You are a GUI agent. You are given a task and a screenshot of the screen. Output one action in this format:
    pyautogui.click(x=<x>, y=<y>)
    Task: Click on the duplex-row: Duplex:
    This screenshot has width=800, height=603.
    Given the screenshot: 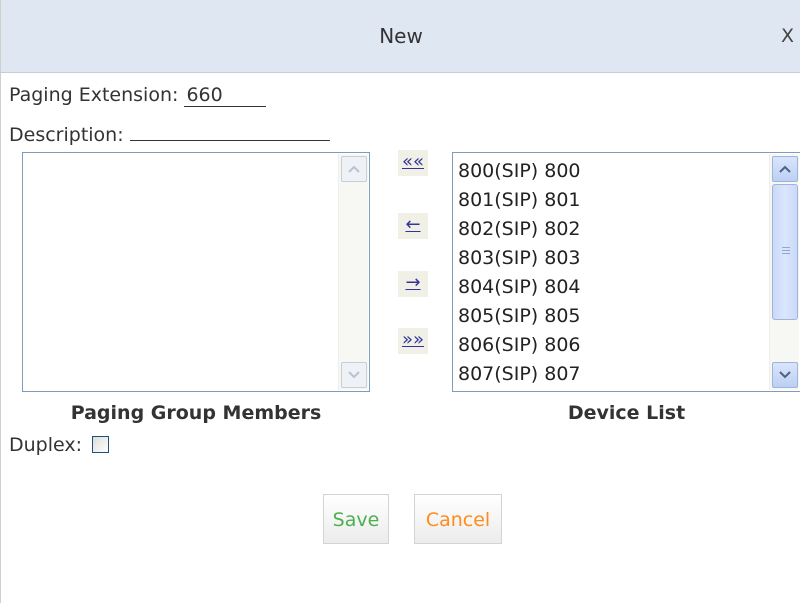 What is the action you would take?
    pyautogui.click(x=59, y=445)
    